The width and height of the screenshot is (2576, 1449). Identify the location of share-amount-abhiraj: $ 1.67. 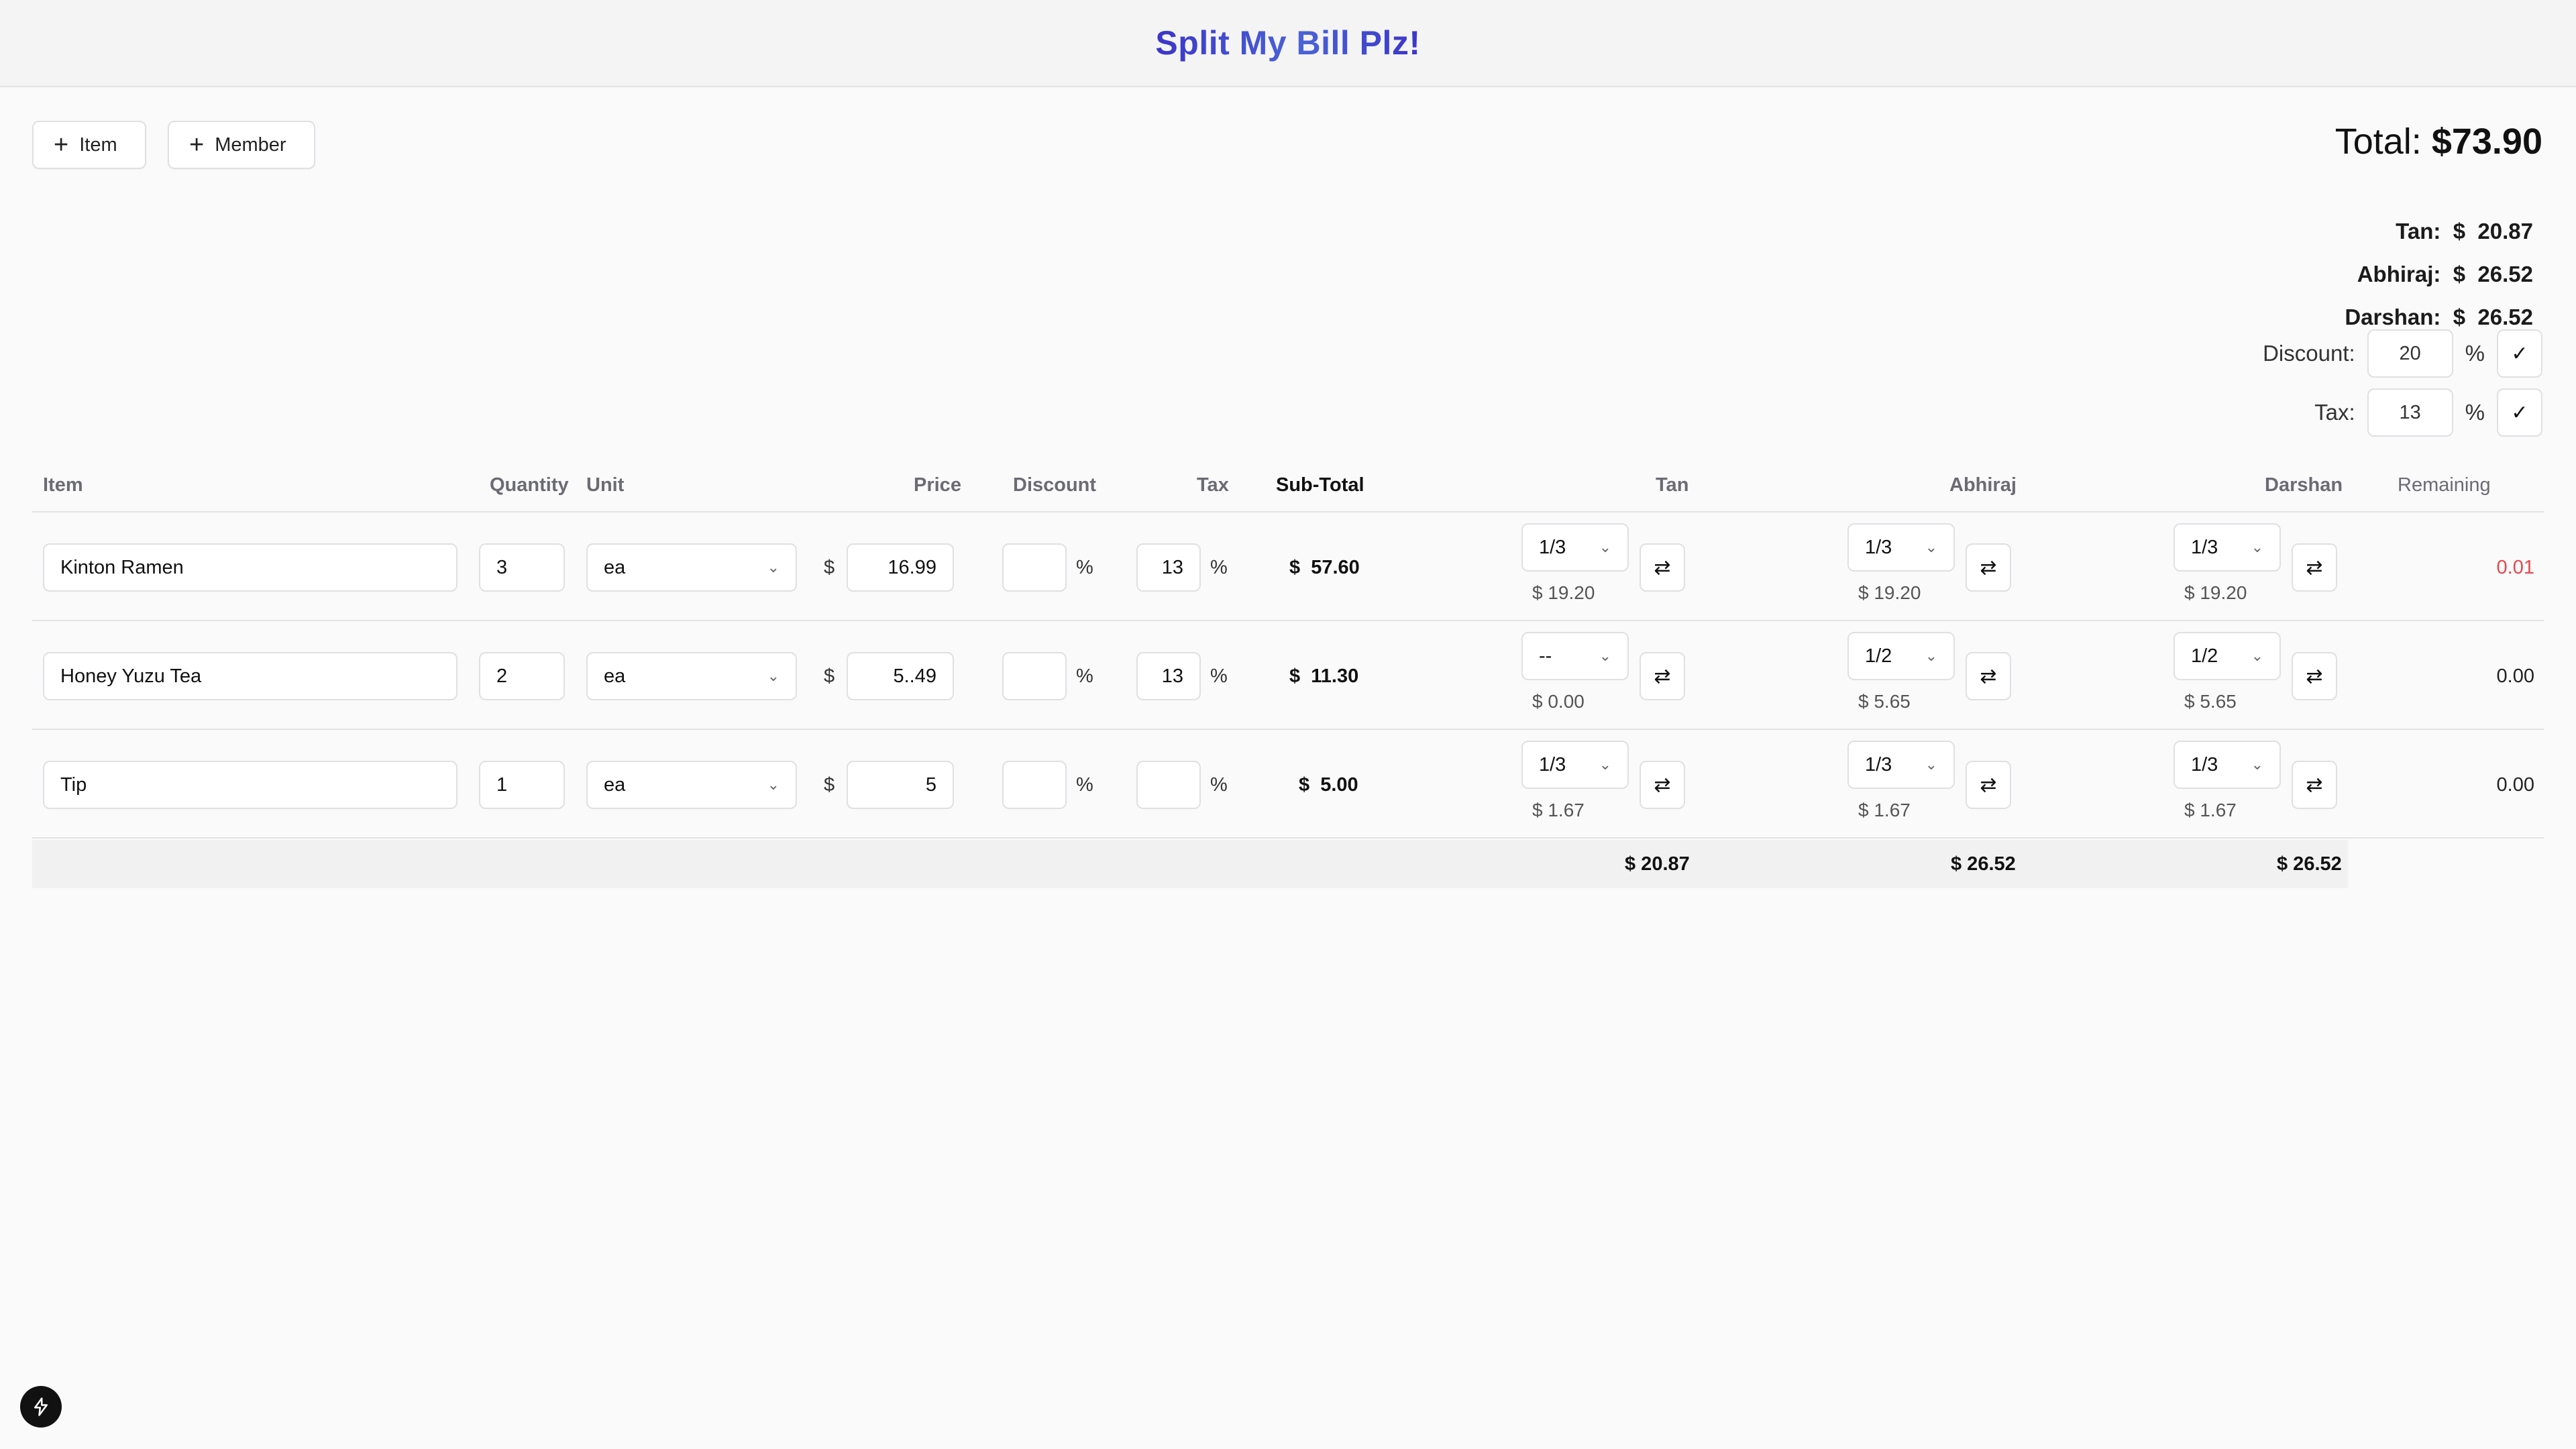
(1884, 810).